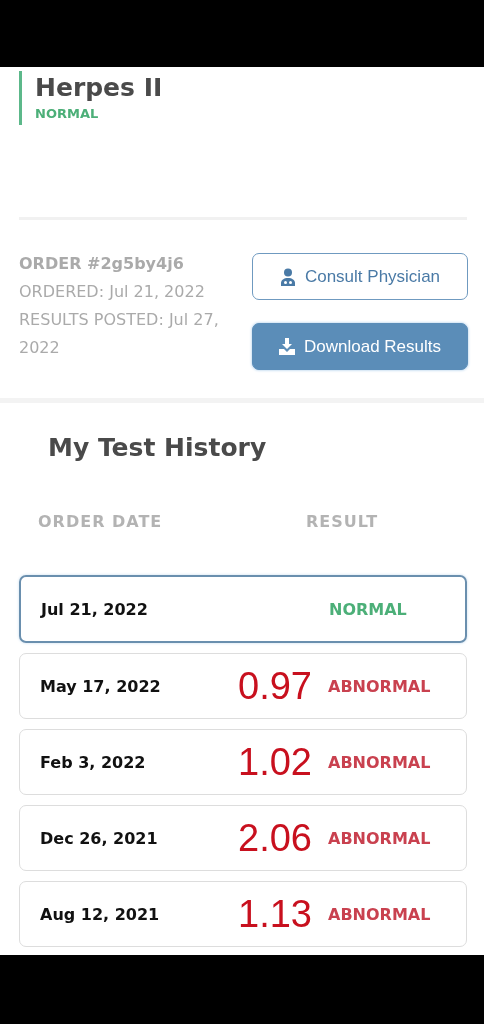 The image size is (484, 1024). What do you see at coordinates (360, 276) in the screenshot?
I see `consult-button: Consult Physician` at bounding box center [360, 276].